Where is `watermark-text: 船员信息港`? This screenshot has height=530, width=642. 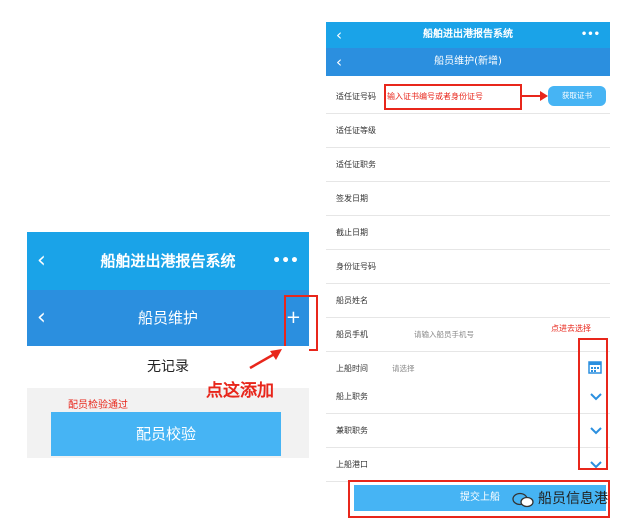
watermark-text: 船员信息港 is located at coordinates (573, 499).